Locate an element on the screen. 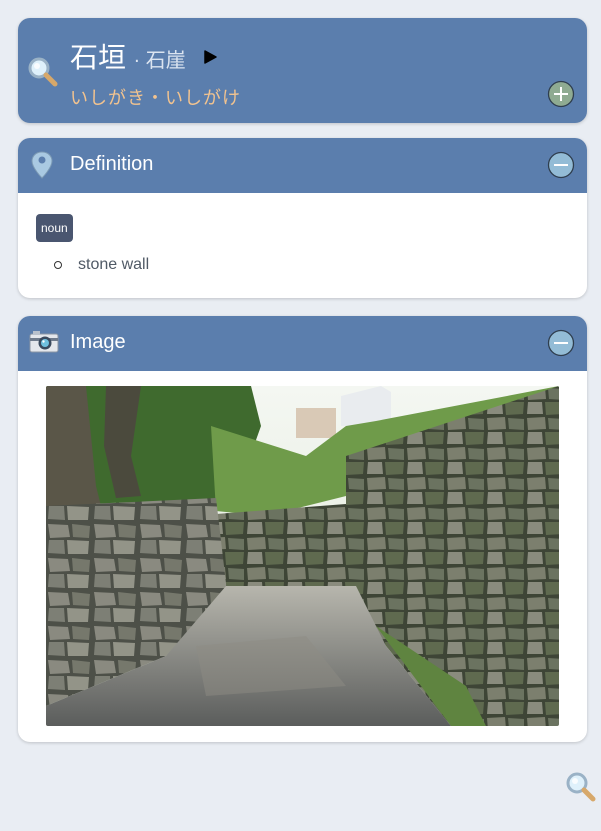 The height and width of the screenshot is (831, 601). alternate-form: 石崖 is located at coordinates (165, 60).